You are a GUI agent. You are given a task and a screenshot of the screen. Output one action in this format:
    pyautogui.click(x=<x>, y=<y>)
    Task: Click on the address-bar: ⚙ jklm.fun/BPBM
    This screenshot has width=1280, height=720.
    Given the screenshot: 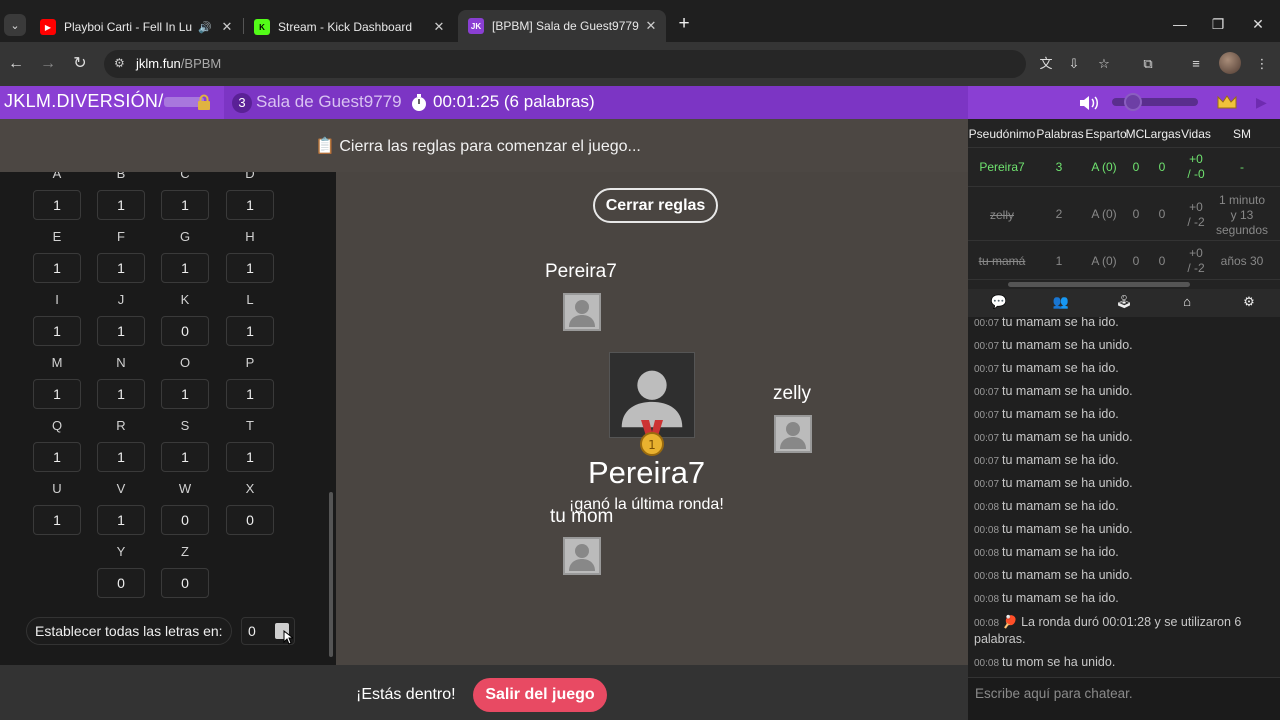 What is the action you would take?
    pyautogui.click(x=565, y=64)
    